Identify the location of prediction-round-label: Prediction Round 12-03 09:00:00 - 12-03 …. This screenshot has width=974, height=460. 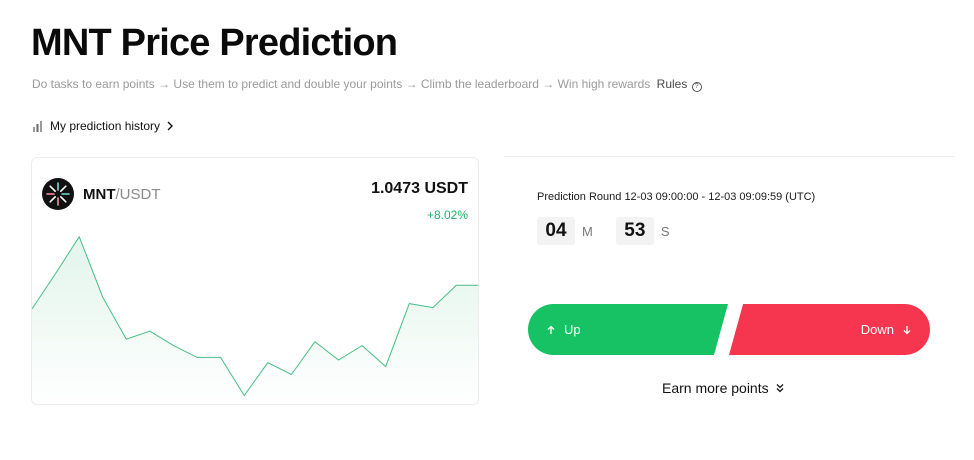
(676, 197).